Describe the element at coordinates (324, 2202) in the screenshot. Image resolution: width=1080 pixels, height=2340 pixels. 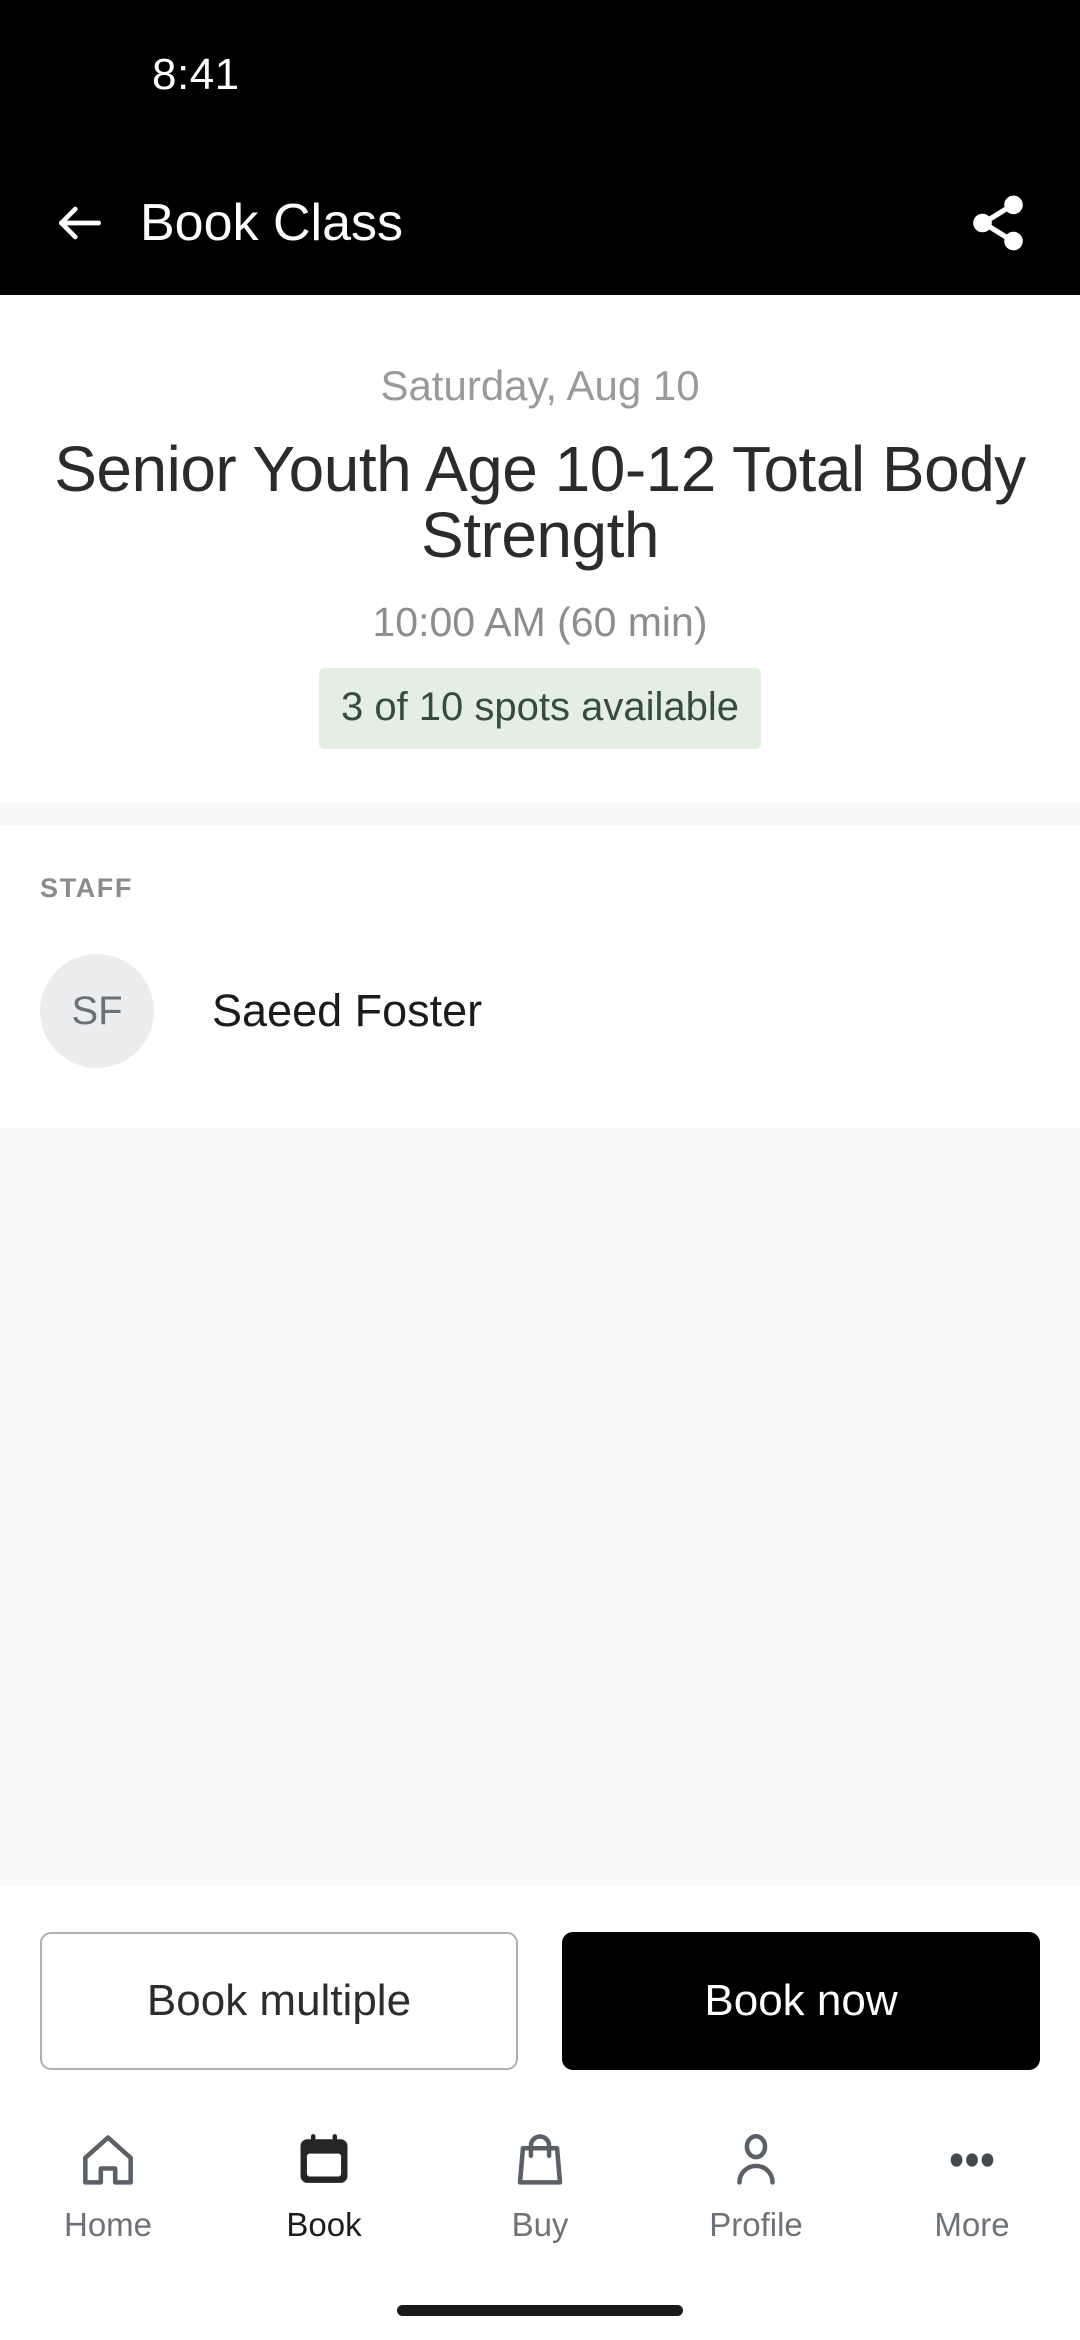
I see `nav-item-book: Book` at that location.